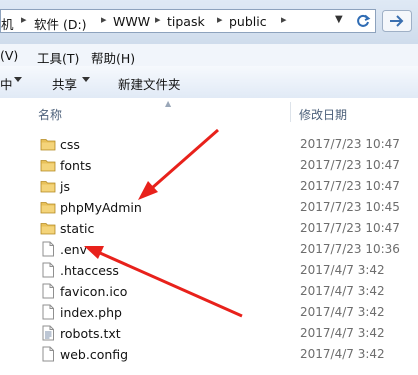 This screenshot has height=375, width=418. I want to click on column-divider, so click(290, 112).